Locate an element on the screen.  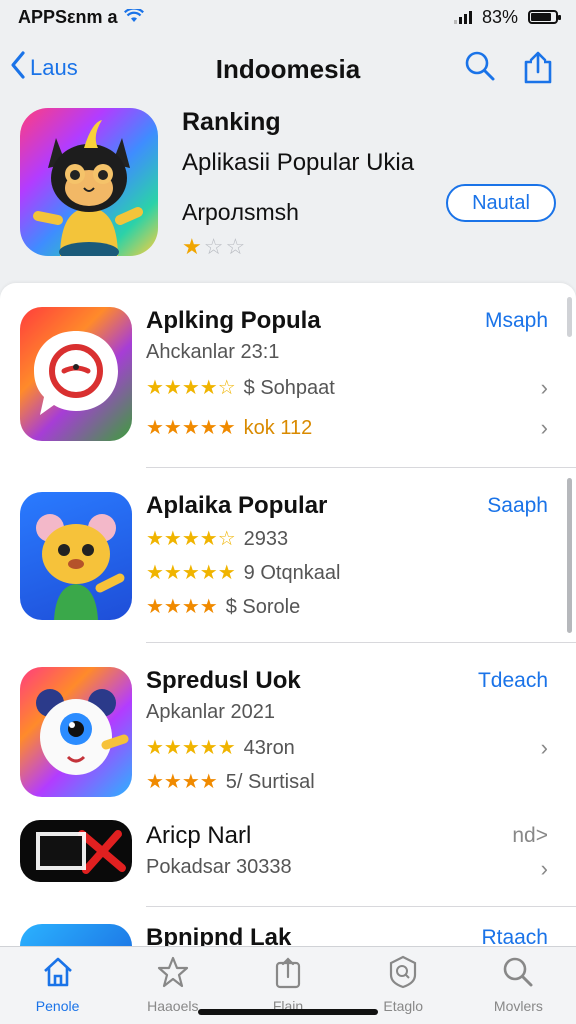
app-action: Rtaach is located at coordinates (514, 937).